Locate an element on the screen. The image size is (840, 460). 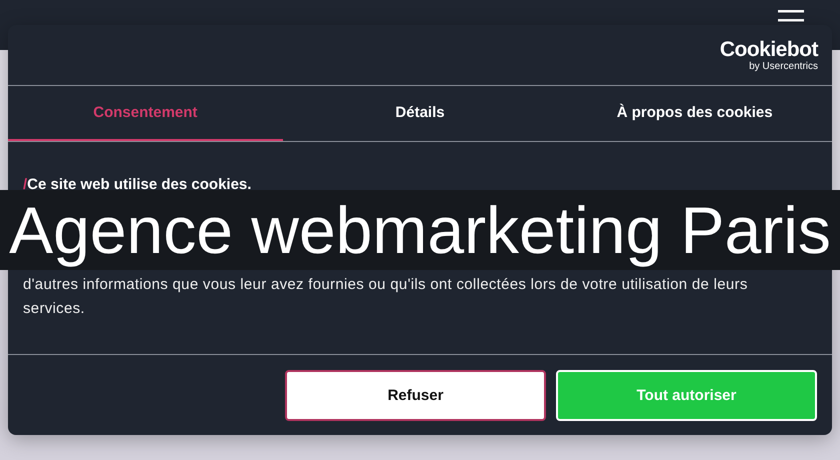
dialog-tab: À propos des cookies is located at coordinates (694, 113).